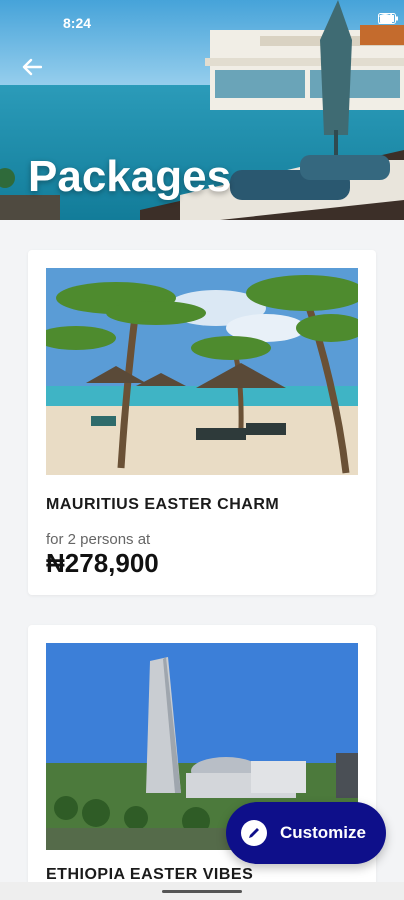 The width and height of the screenshot is (404, 900). I want to click on customize-button: Customize, so click(306, 833).